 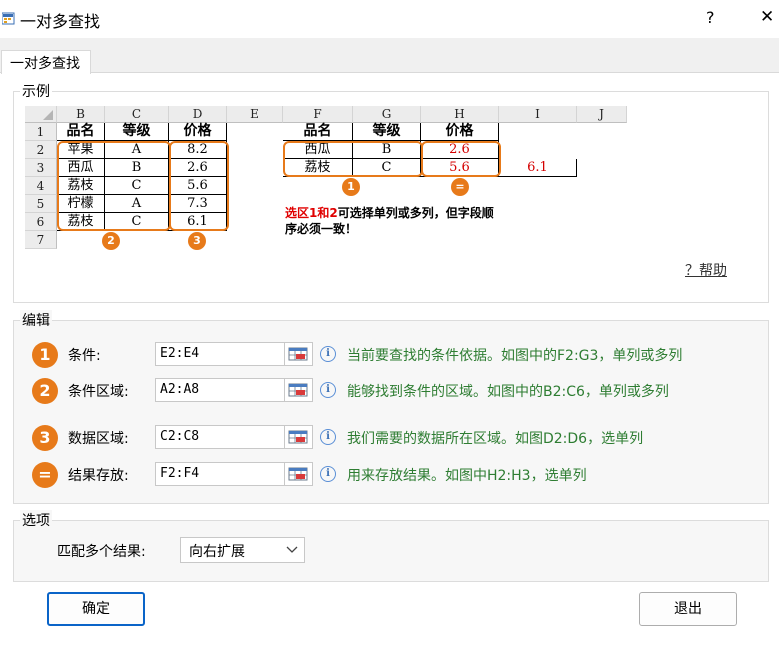 What do you see at coordinates (688, 609) in the screenshot?
I see `exit-button: 退出` at bounding box center [688, 609].